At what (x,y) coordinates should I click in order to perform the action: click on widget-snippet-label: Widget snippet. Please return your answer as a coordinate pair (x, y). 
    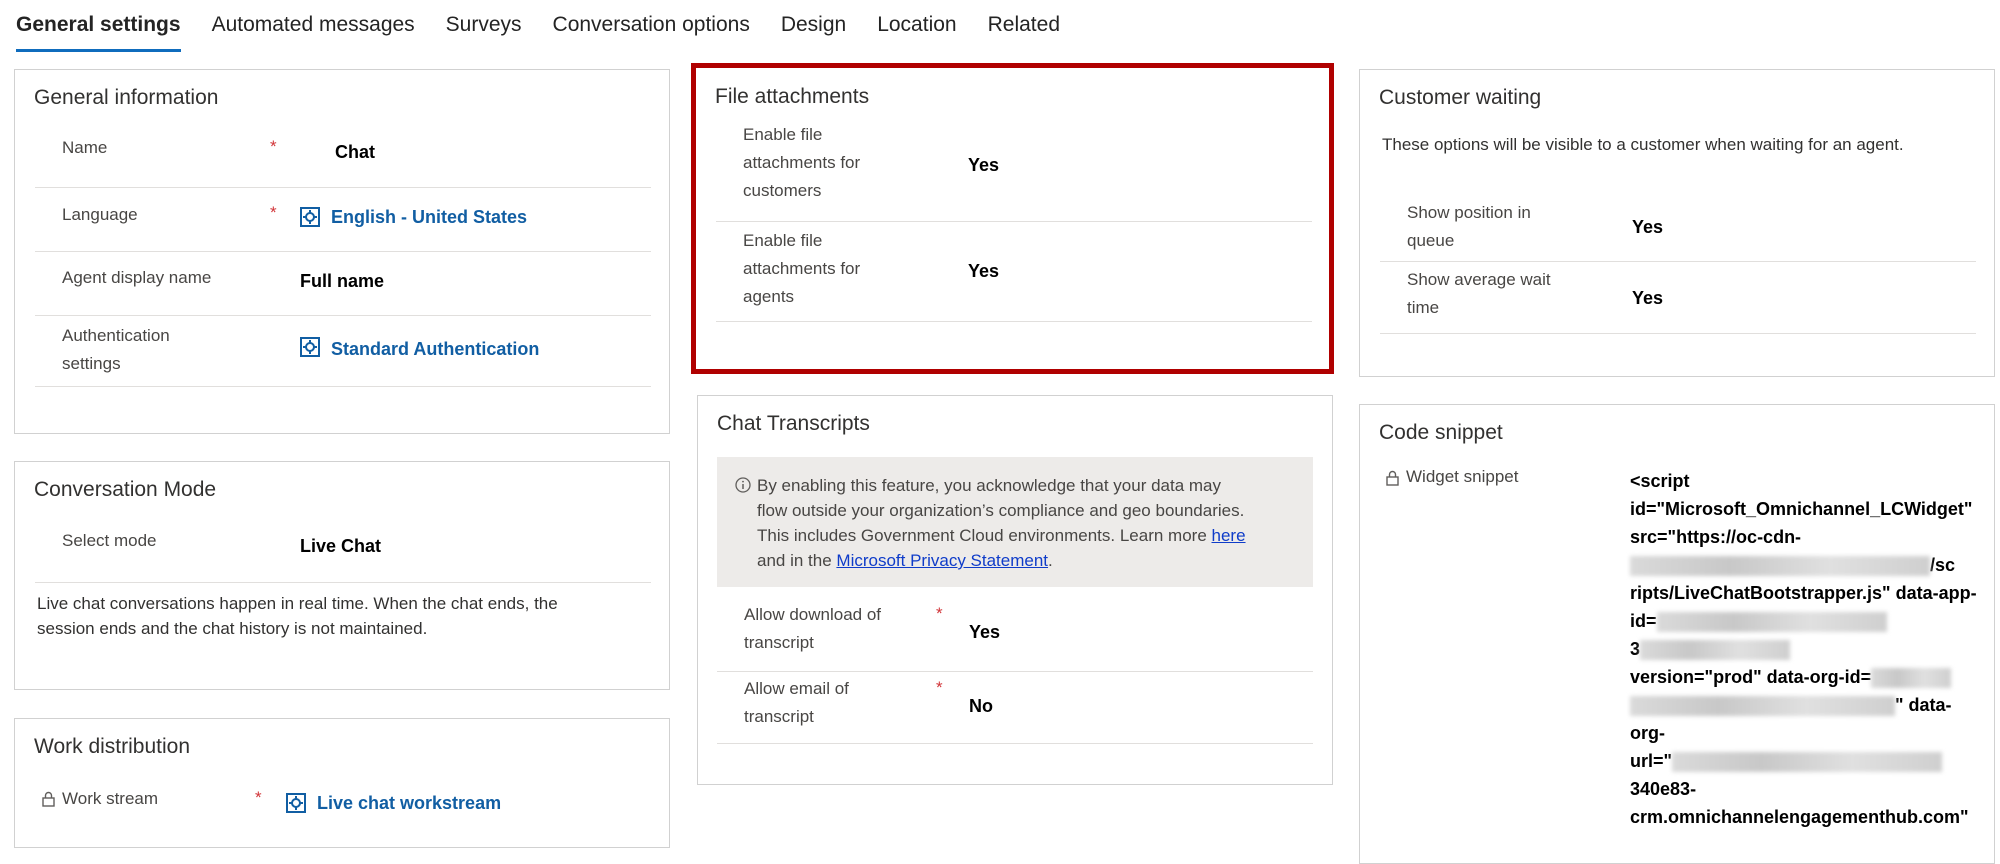
    Looking at the image, I should click on (1462, 476).